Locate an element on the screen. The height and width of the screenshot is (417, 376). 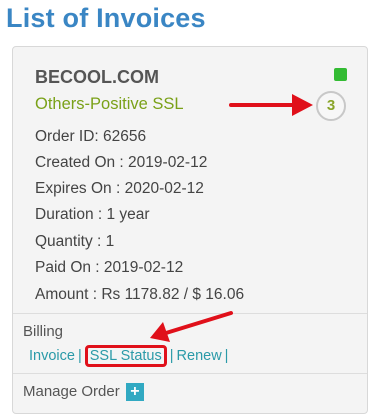
order-id: Order ID: 62656 is located at coordinates (91, 136).